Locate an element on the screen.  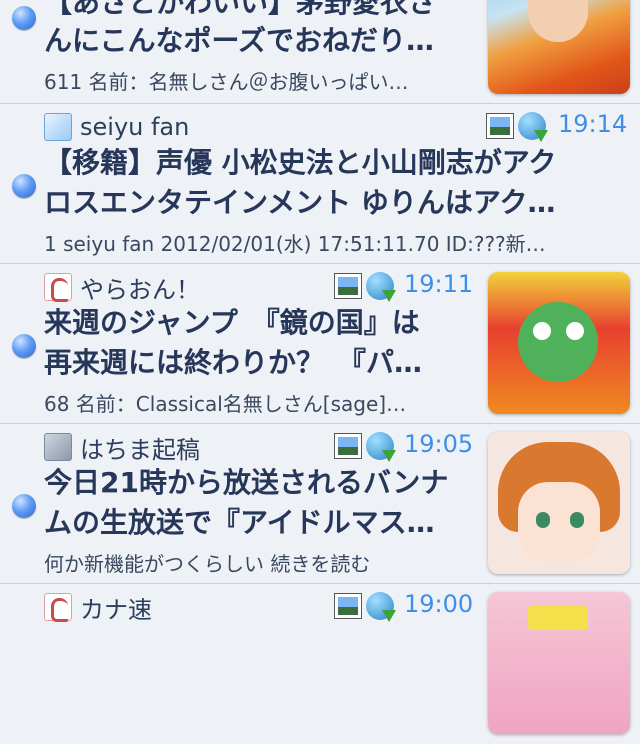
item-time: 19:14 is located at coordinates (593, 124).